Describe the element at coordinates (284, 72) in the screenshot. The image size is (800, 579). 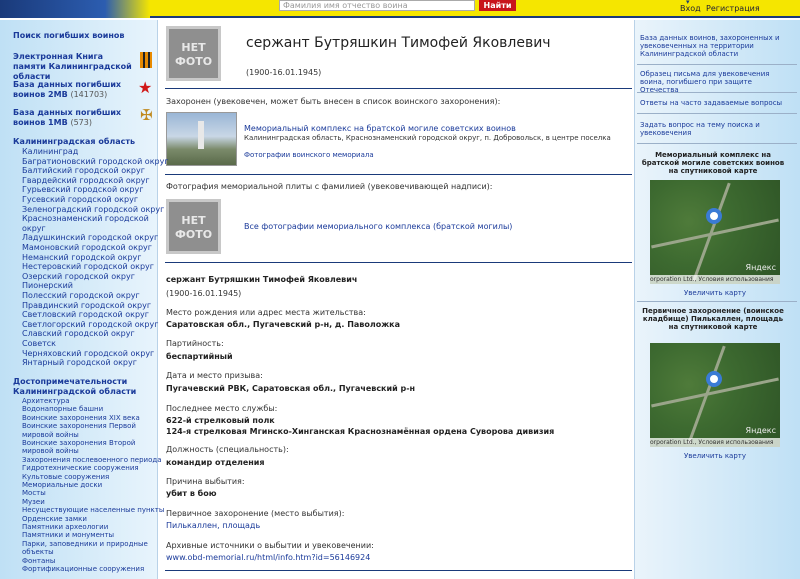
I see `life-dates: (1900-16.01.1945)` at that location.